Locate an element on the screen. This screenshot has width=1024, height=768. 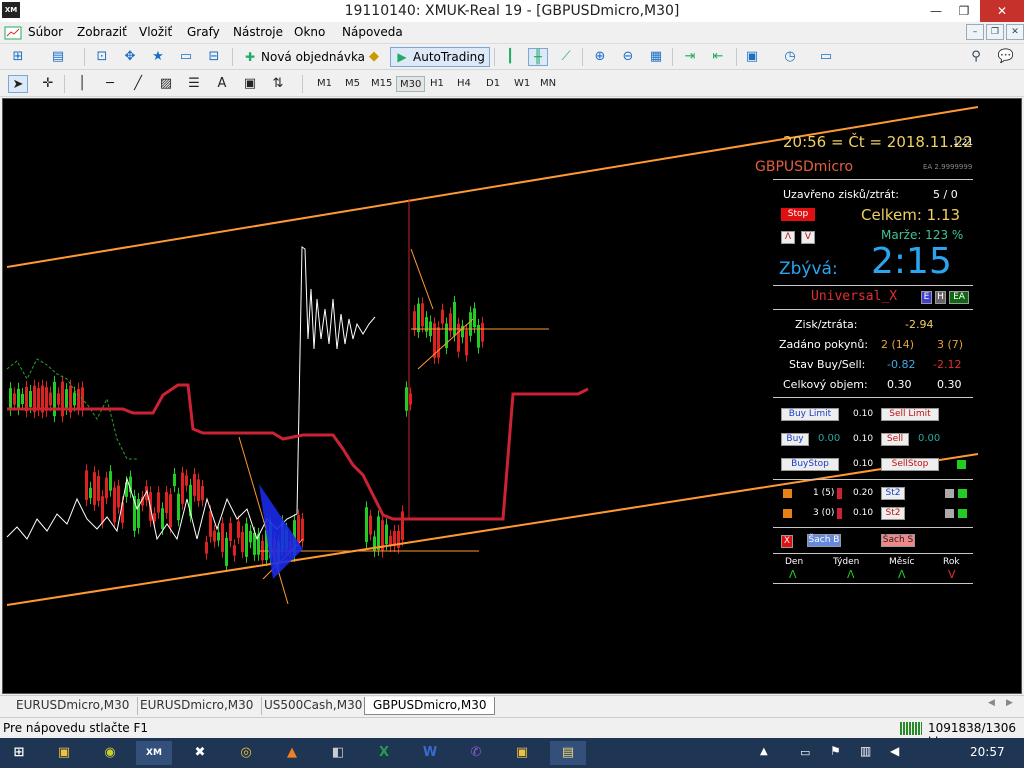
templates-icon: ▭ is located at coordinates (826, 57).